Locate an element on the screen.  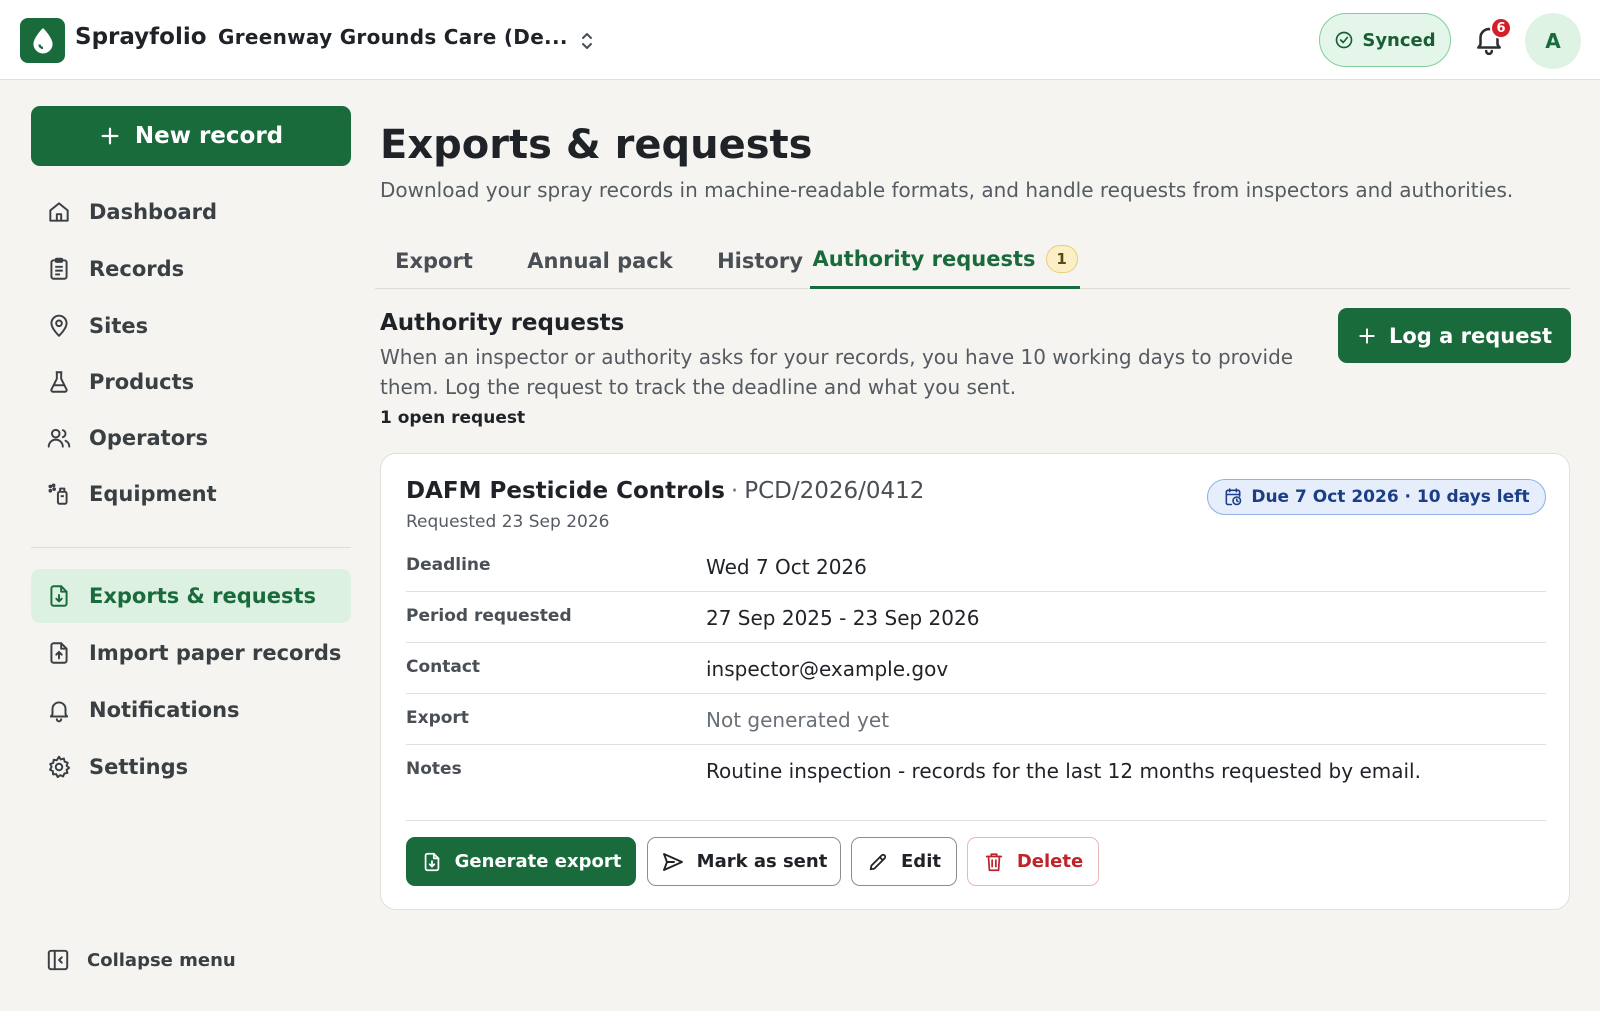
chevron-up-down-icon is located at coordinates (587, 41).